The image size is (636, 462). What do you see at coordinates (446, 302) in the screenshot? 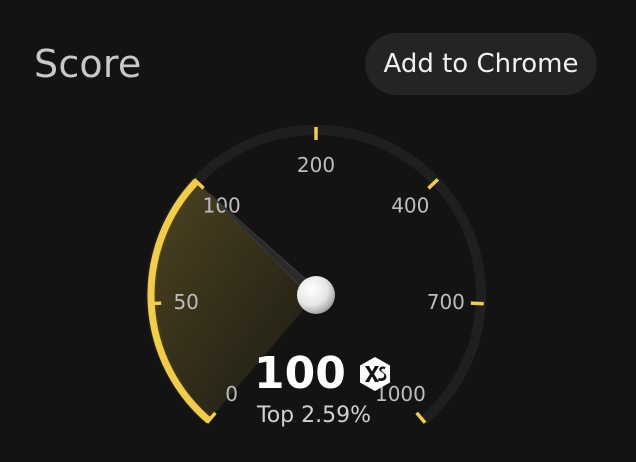
I see `gauge-tick-label: 700` at bounding box center [446, 302].